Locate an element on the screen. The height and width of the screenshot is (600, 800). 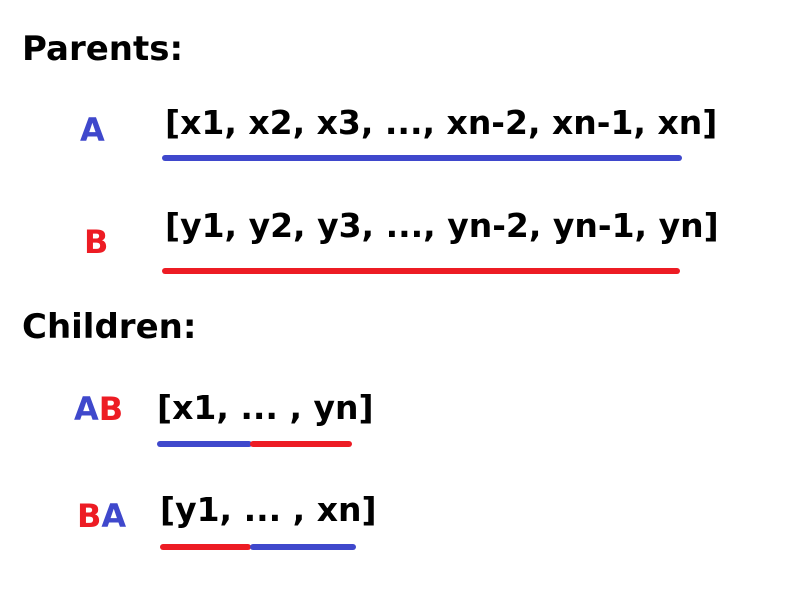
parent-b-underline is located at coordinates (421, 271).